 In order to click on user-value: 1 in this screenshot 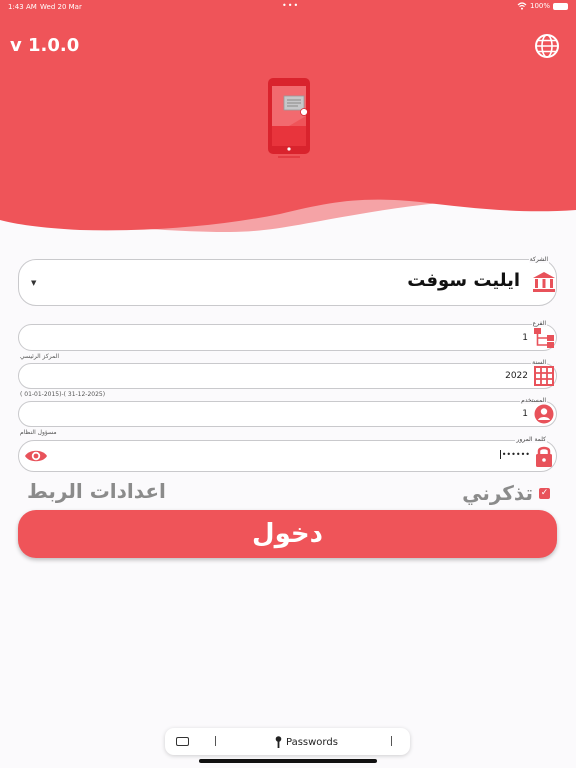, I will do `click(525, 414)`.